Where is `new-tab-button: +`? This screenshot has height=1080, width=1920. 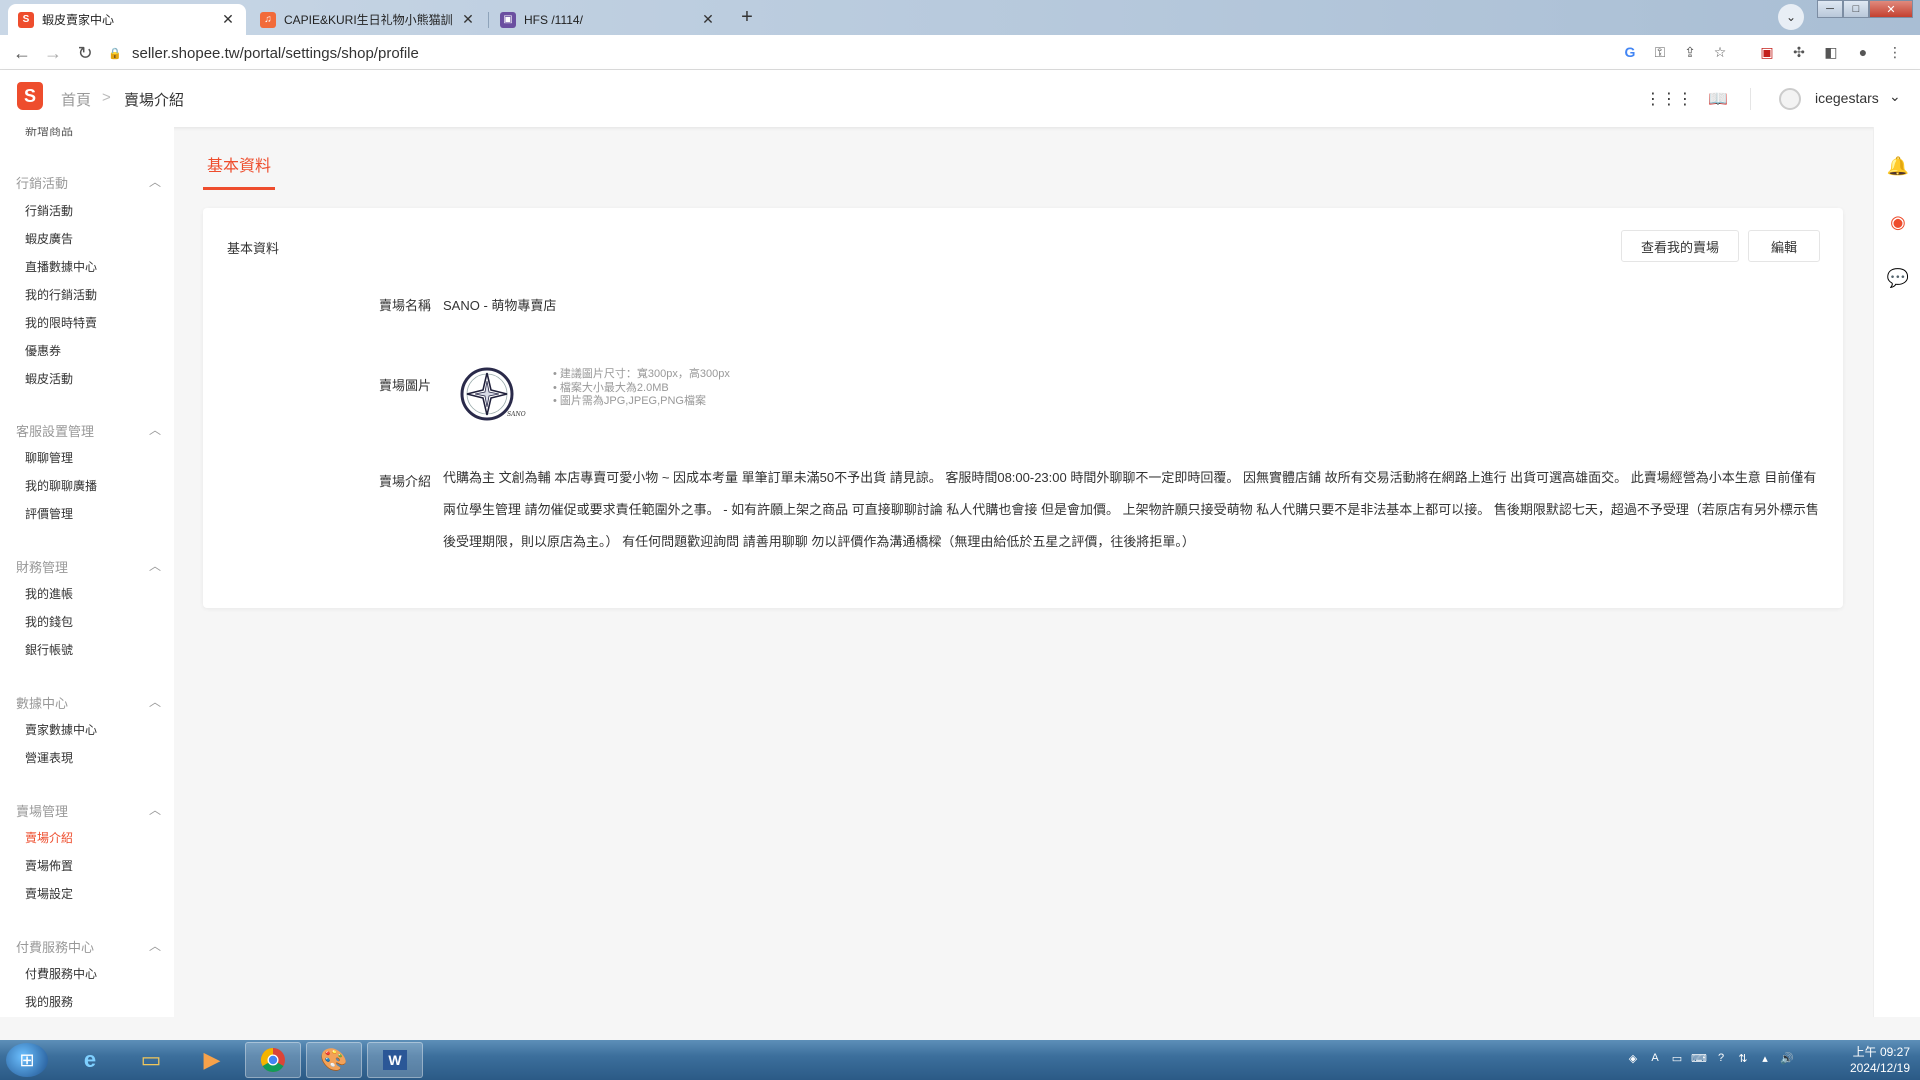 new-tab-button: + is located at coordinates (747, 17).